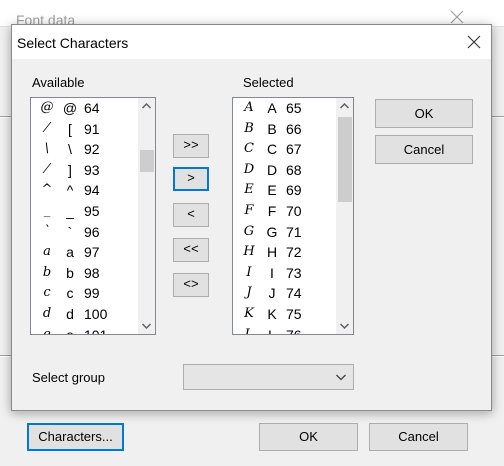 This screenshot has height=466, width=504. Describe the element at coordinates (92, 128) in the screenshot. I see `list-item-code: 91` at that location.